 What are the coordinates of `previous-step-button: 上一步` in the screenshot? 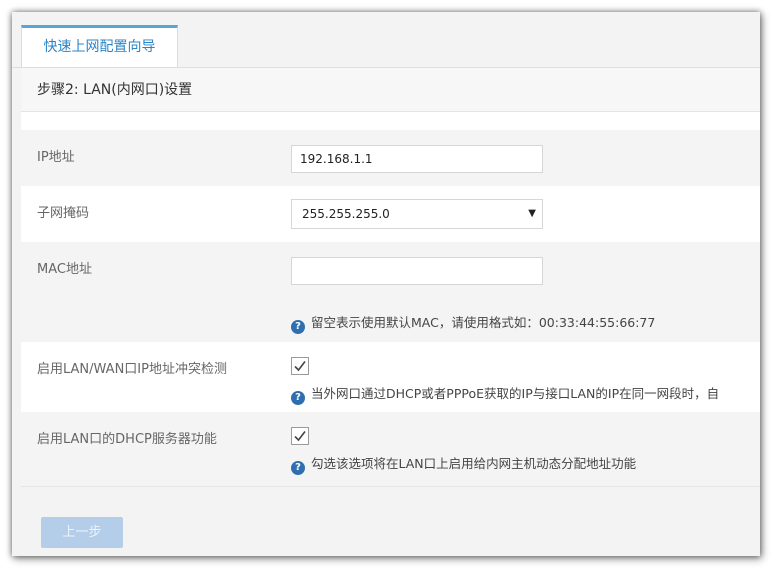 It's located at (82, 532).